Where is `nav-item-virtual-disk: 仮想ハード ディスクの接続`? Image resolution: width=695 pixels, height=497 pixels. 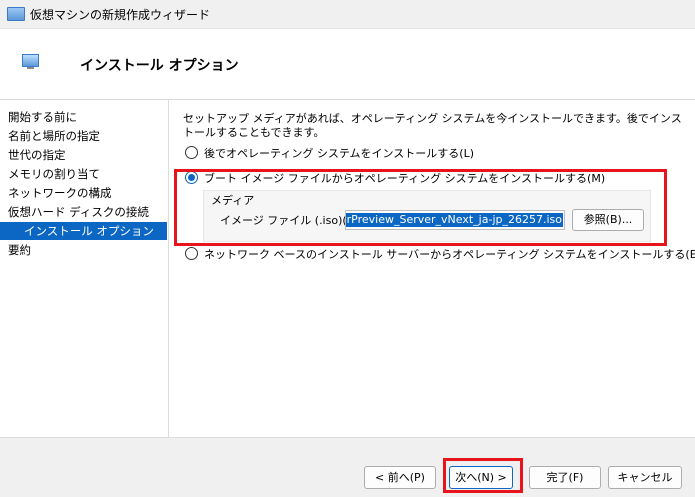
nav-item-virtual-disk: 仮想ハード ディスクの接続 is located at coordinates (78, 212).